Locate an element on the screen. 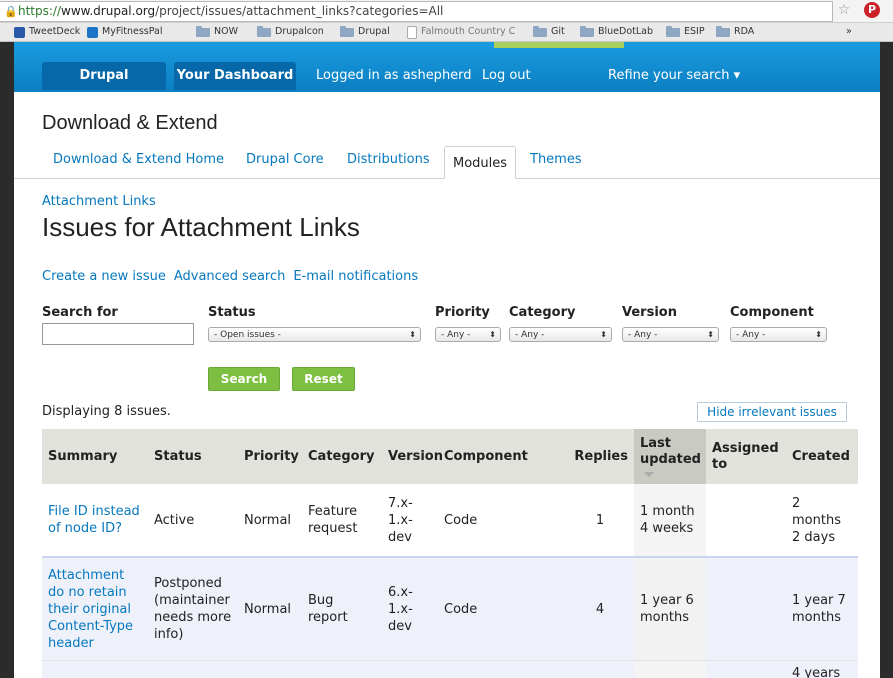  tab-modules: Modules is located at coordinates (480, 162).